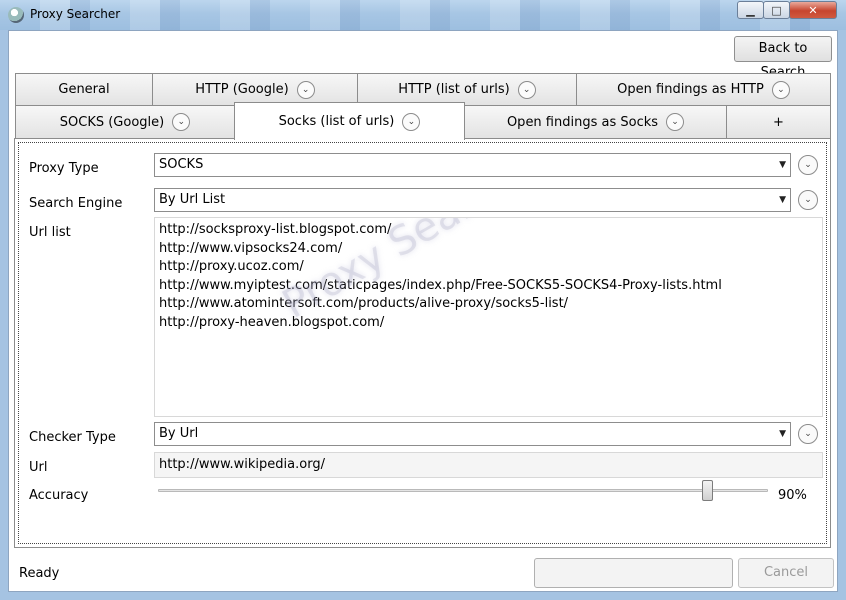  Describe the element at coordinates (179, 433) in the screenshot. I see `checker-type-value: By Url` at that location.